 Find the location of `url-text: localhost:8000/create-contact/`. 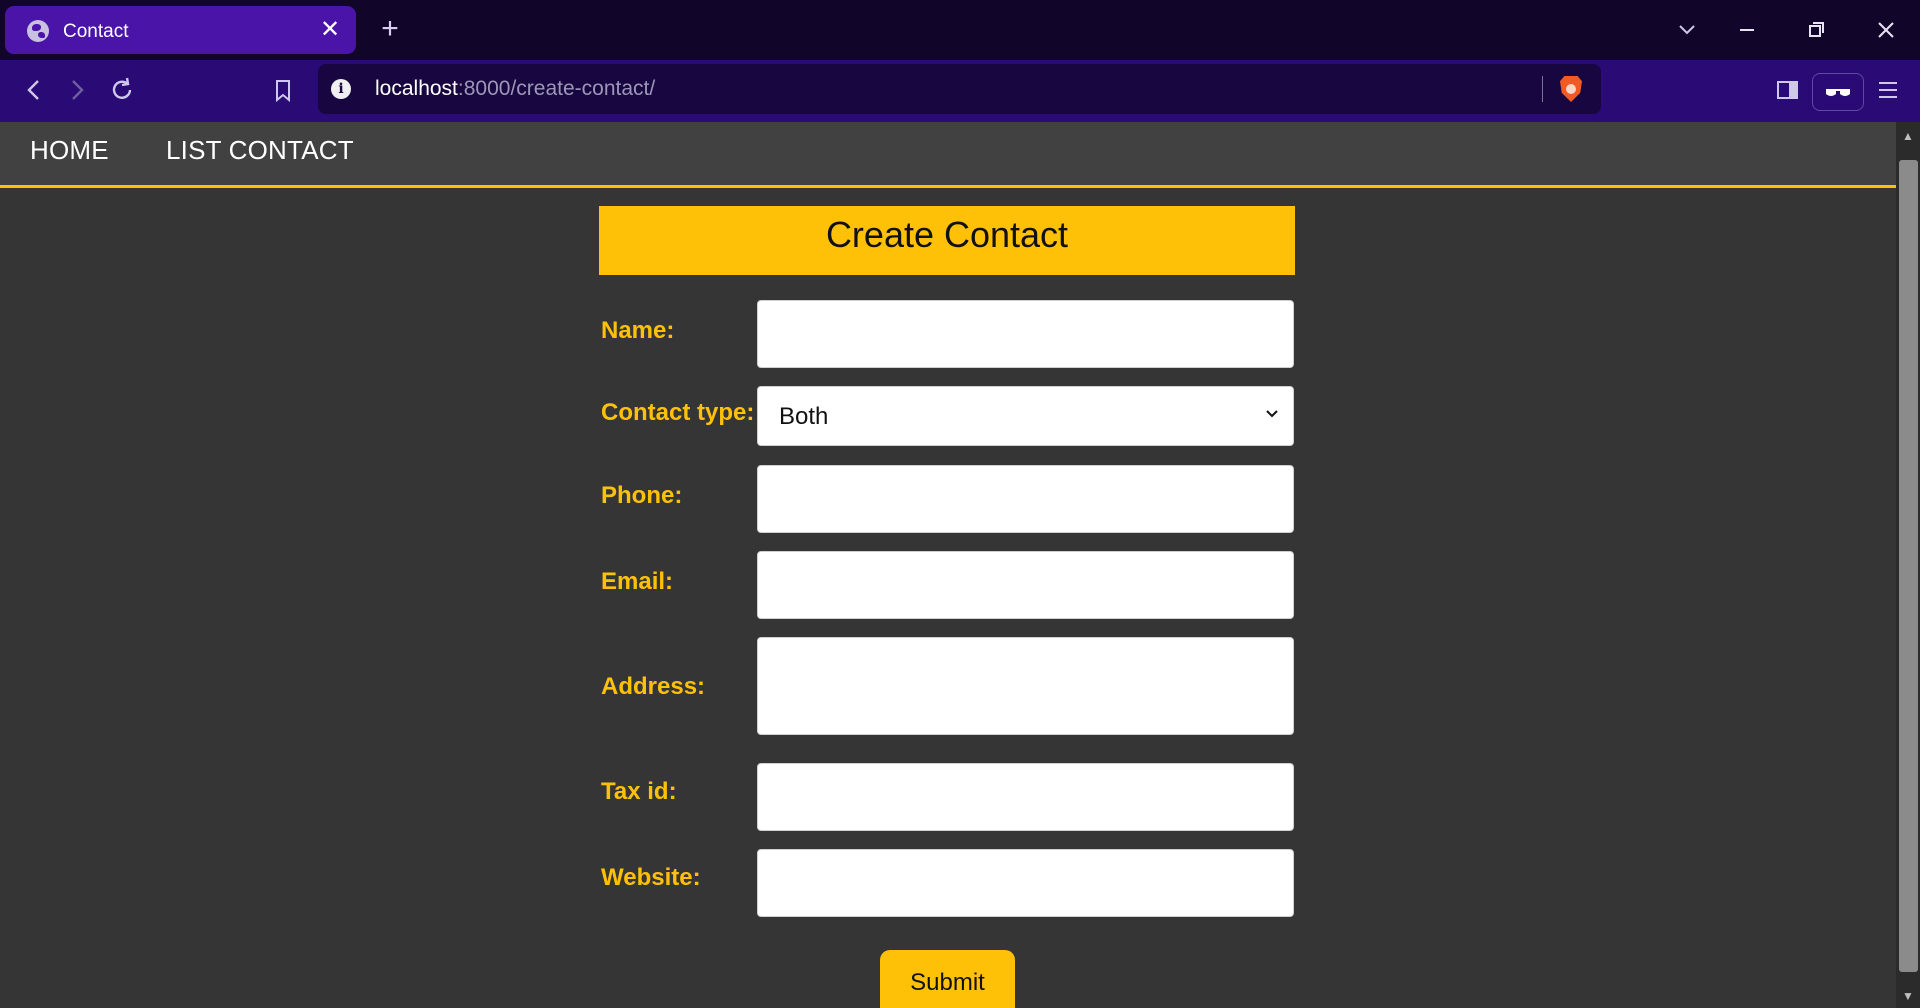

url-text: localhost:8000/create-contact/ is located at coordinates (515, 89).